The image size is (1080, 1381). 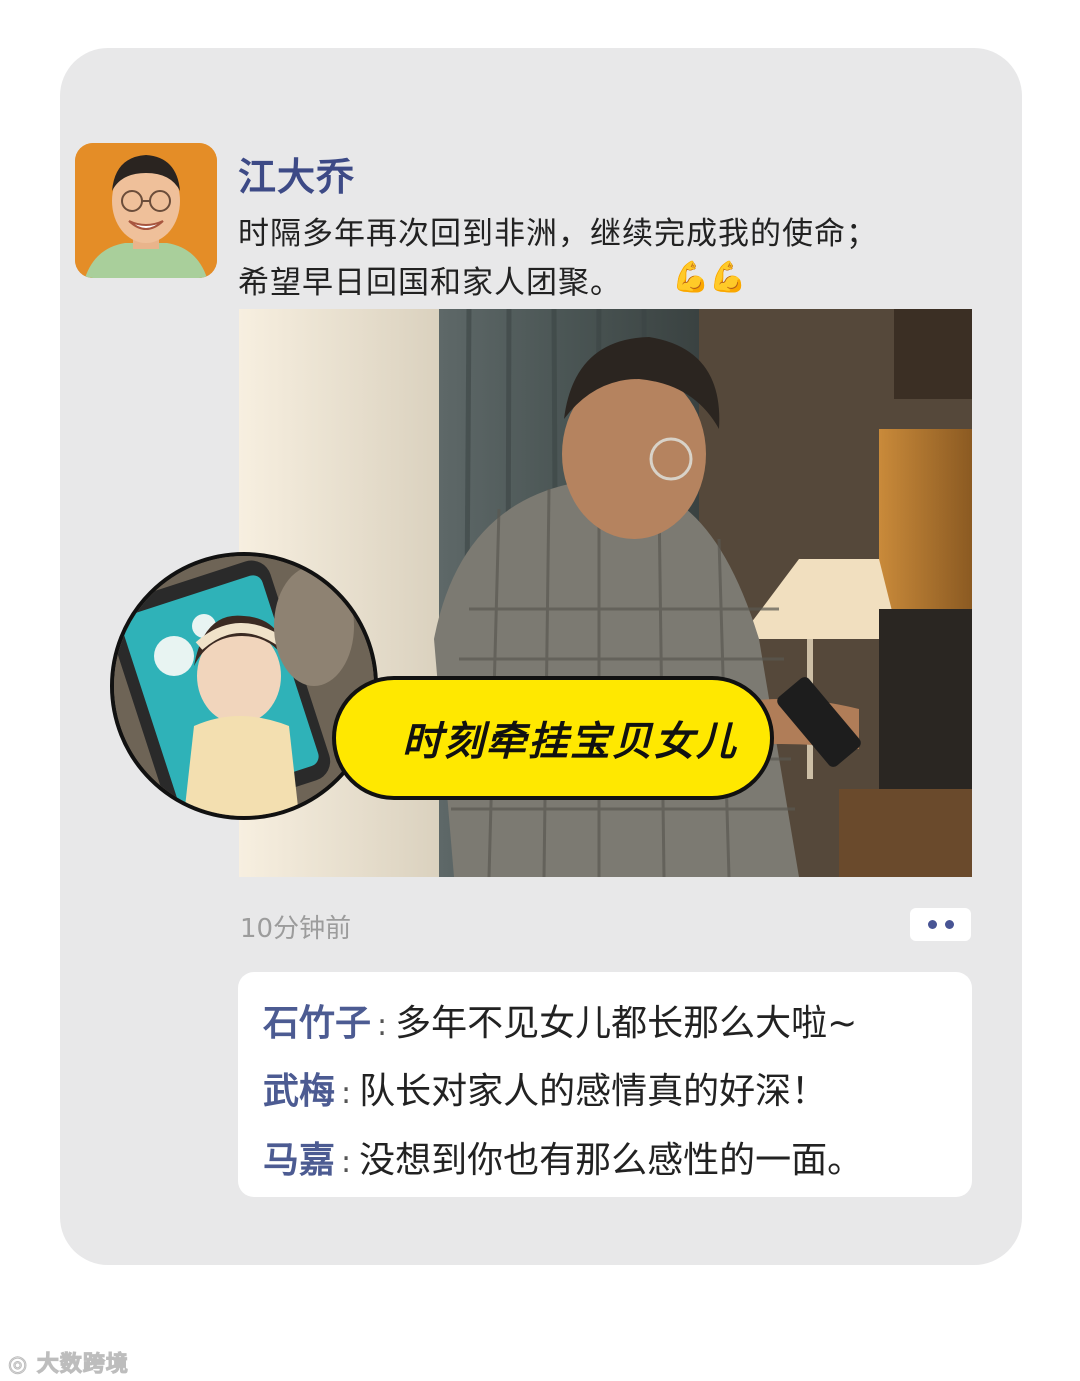 What do you see at coordinates (709, 277) in the screenshot?
I see `flexed-biceps-icon: 💪💪` at bounding box center [709, 277].